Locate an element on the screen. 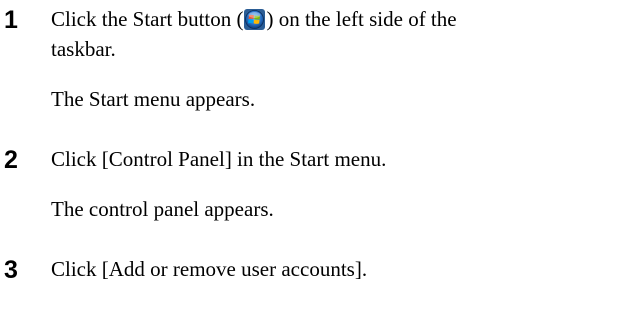 The image size is (617, 309). windows-start-orb-icon is located at coordinates (255, 19).